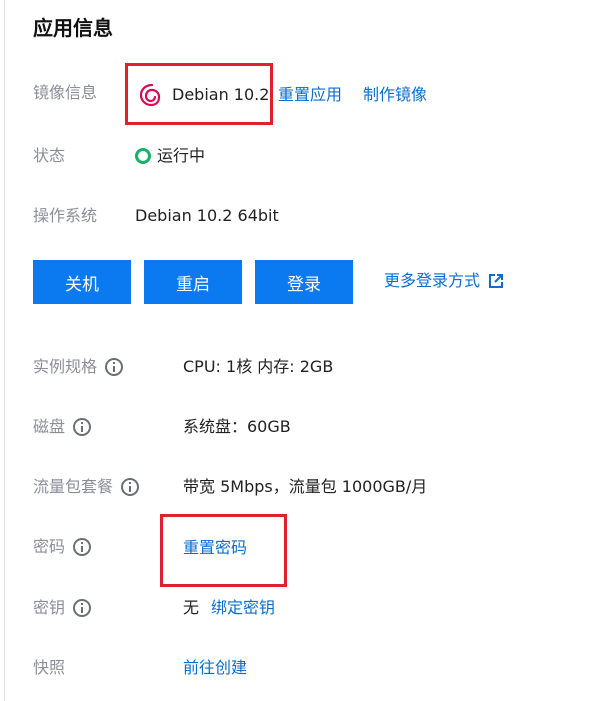 The width and height of the screenshot is (606, 701). Describe the element at coordinates (73, 28) in the screenshot. I see `section-title: 应用信息` at that location.